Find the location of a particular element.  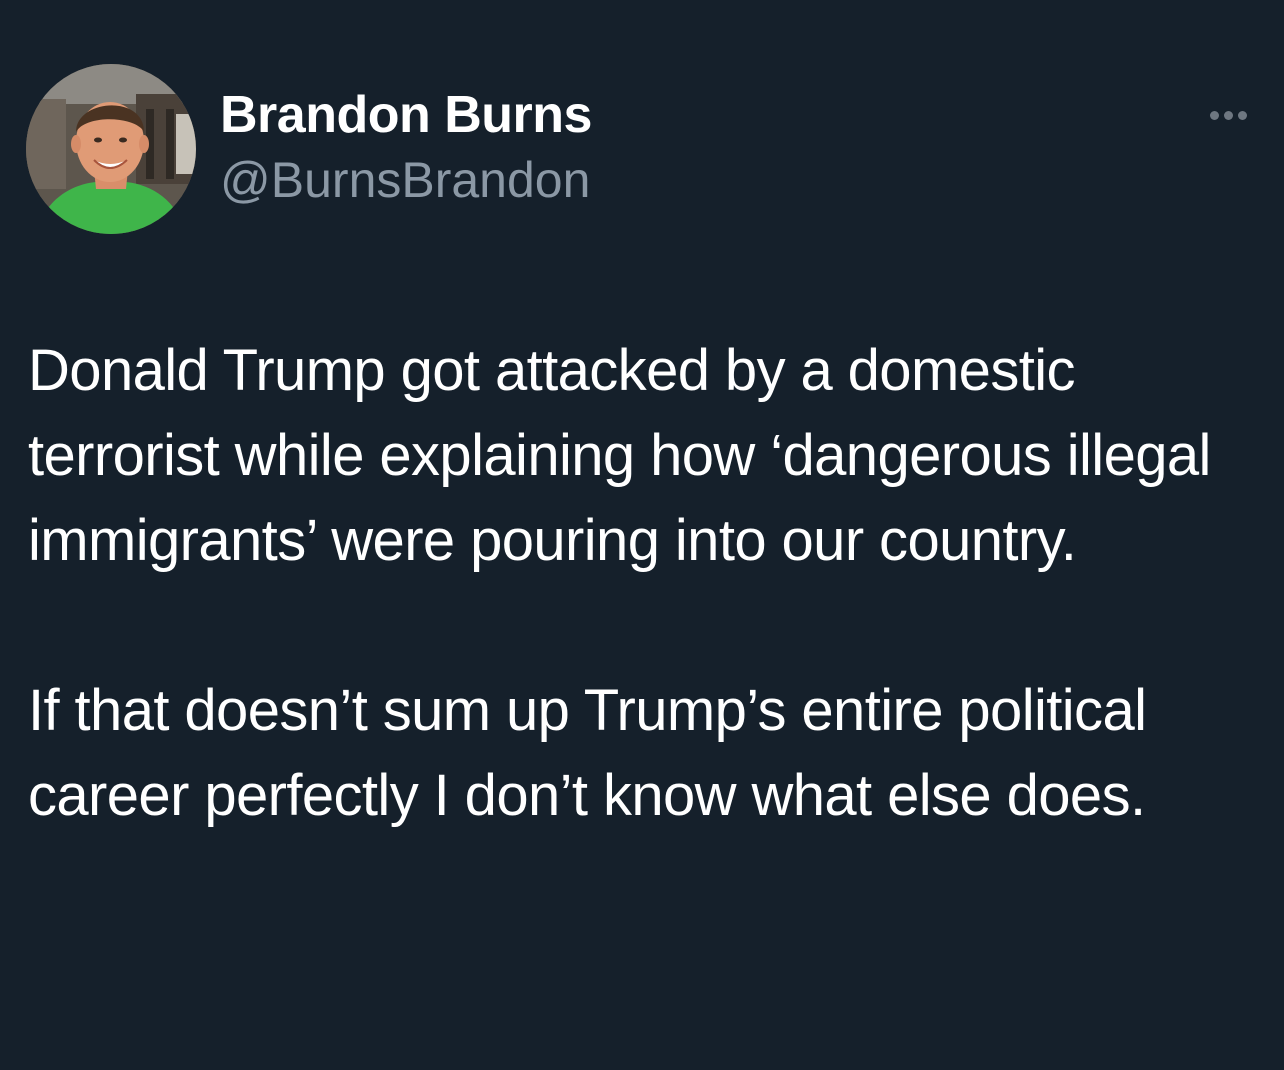

display-name: Brandon Burns is located at coordinates (406, 115).